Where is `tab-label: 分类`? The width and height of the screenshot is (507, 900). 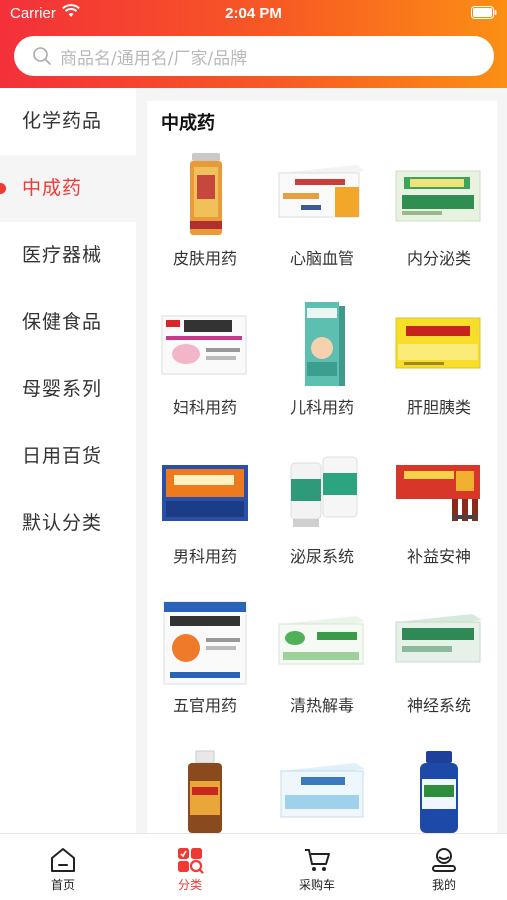
tab-label: 分类 is located at coordinates (189, 885).